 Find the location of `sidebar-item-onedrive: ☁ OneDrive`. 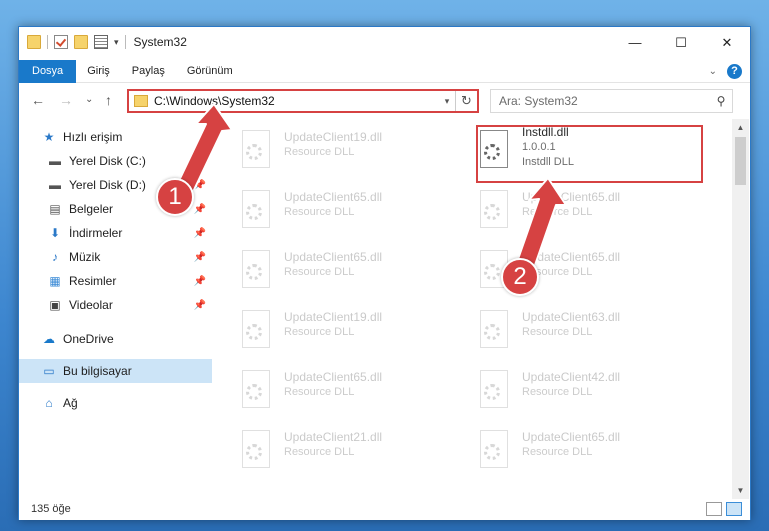

sidebar-item-onedrive: ☁ OneDrive is located at coordinates (115, 339).